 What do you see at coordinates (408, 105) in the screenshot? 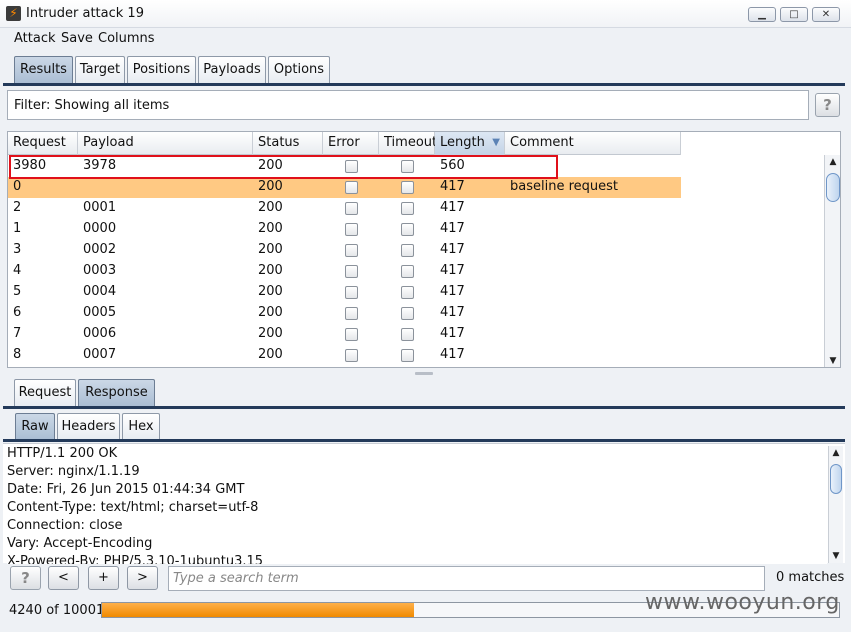
I see `filter-bar: Filter: Showing all items` at bounding box center [408, 105].